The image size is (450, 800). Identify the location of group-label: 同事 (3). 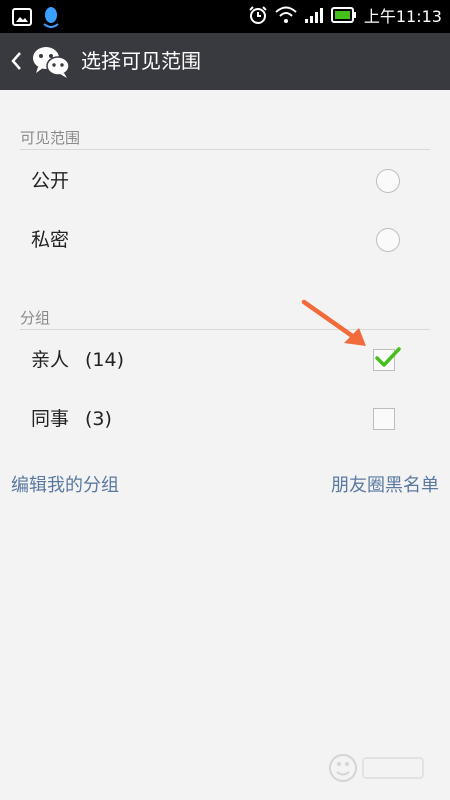
(71, 419).